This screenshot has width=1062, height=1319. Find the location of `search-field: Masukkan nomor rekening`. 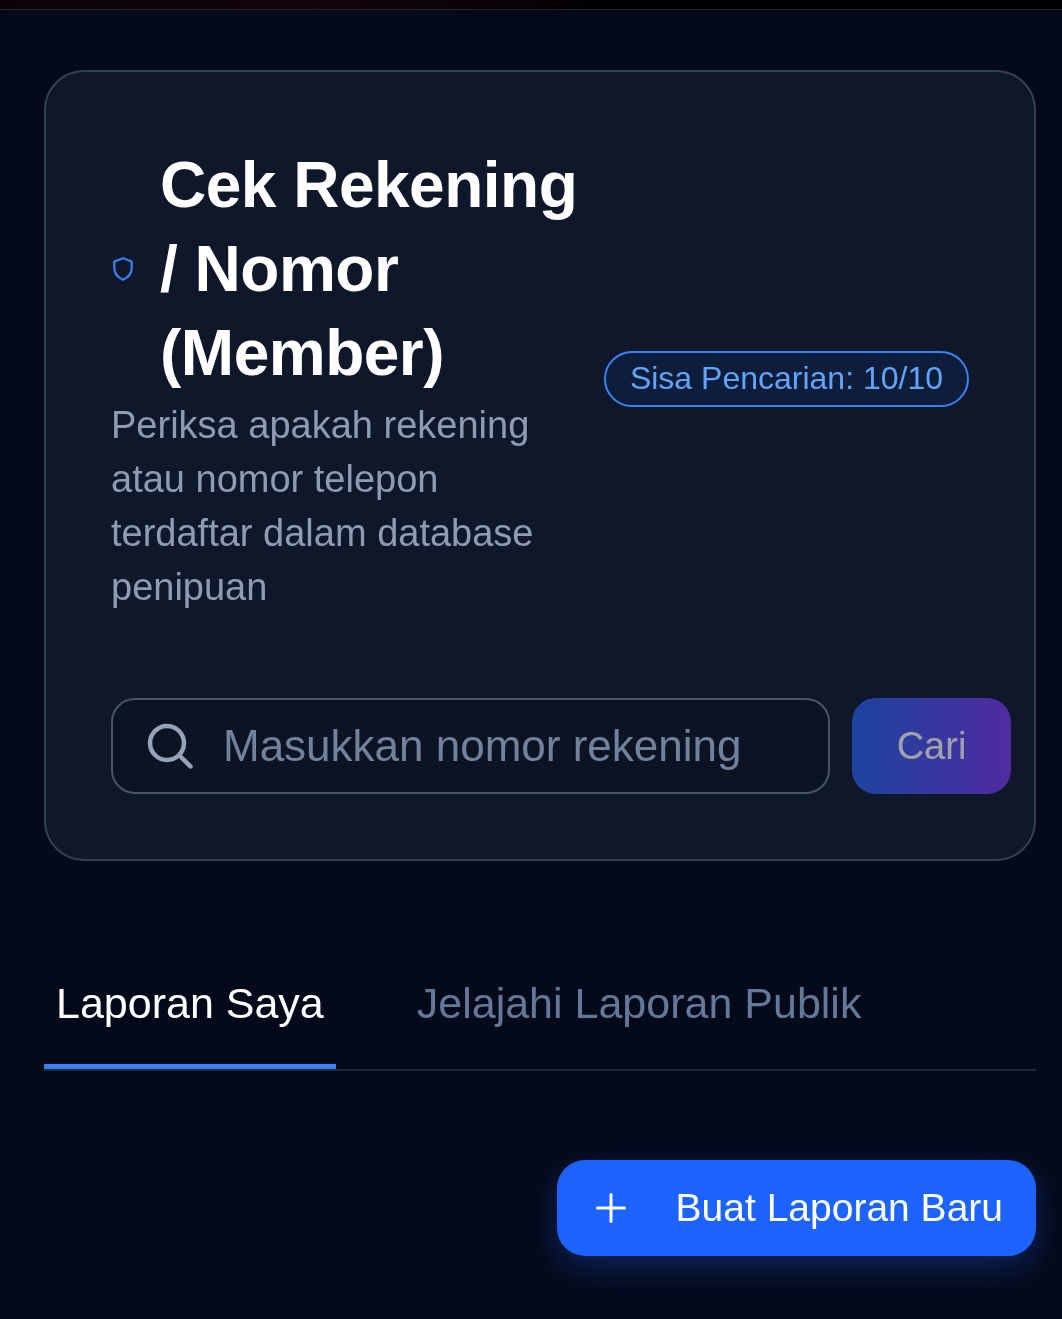

search-field: Masukkan nomor rekening is located at coordinates (470, 746).